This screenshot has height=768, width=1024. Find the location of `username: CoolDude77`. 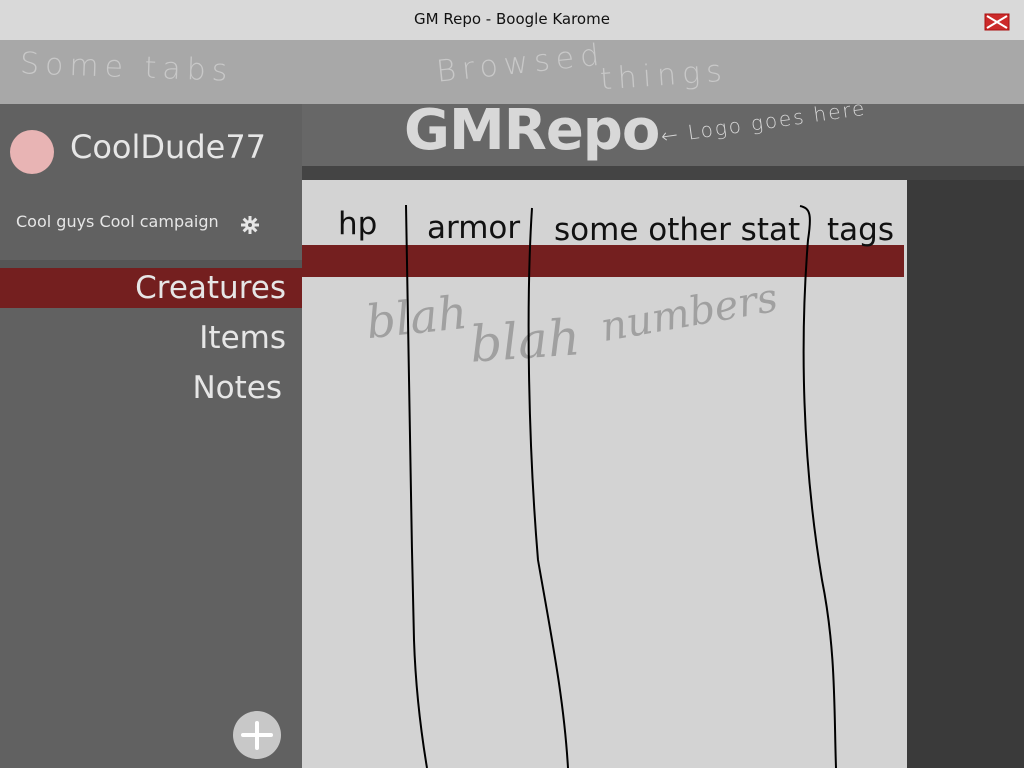

username: CoolDude77 is located at coordinates (168, 147).